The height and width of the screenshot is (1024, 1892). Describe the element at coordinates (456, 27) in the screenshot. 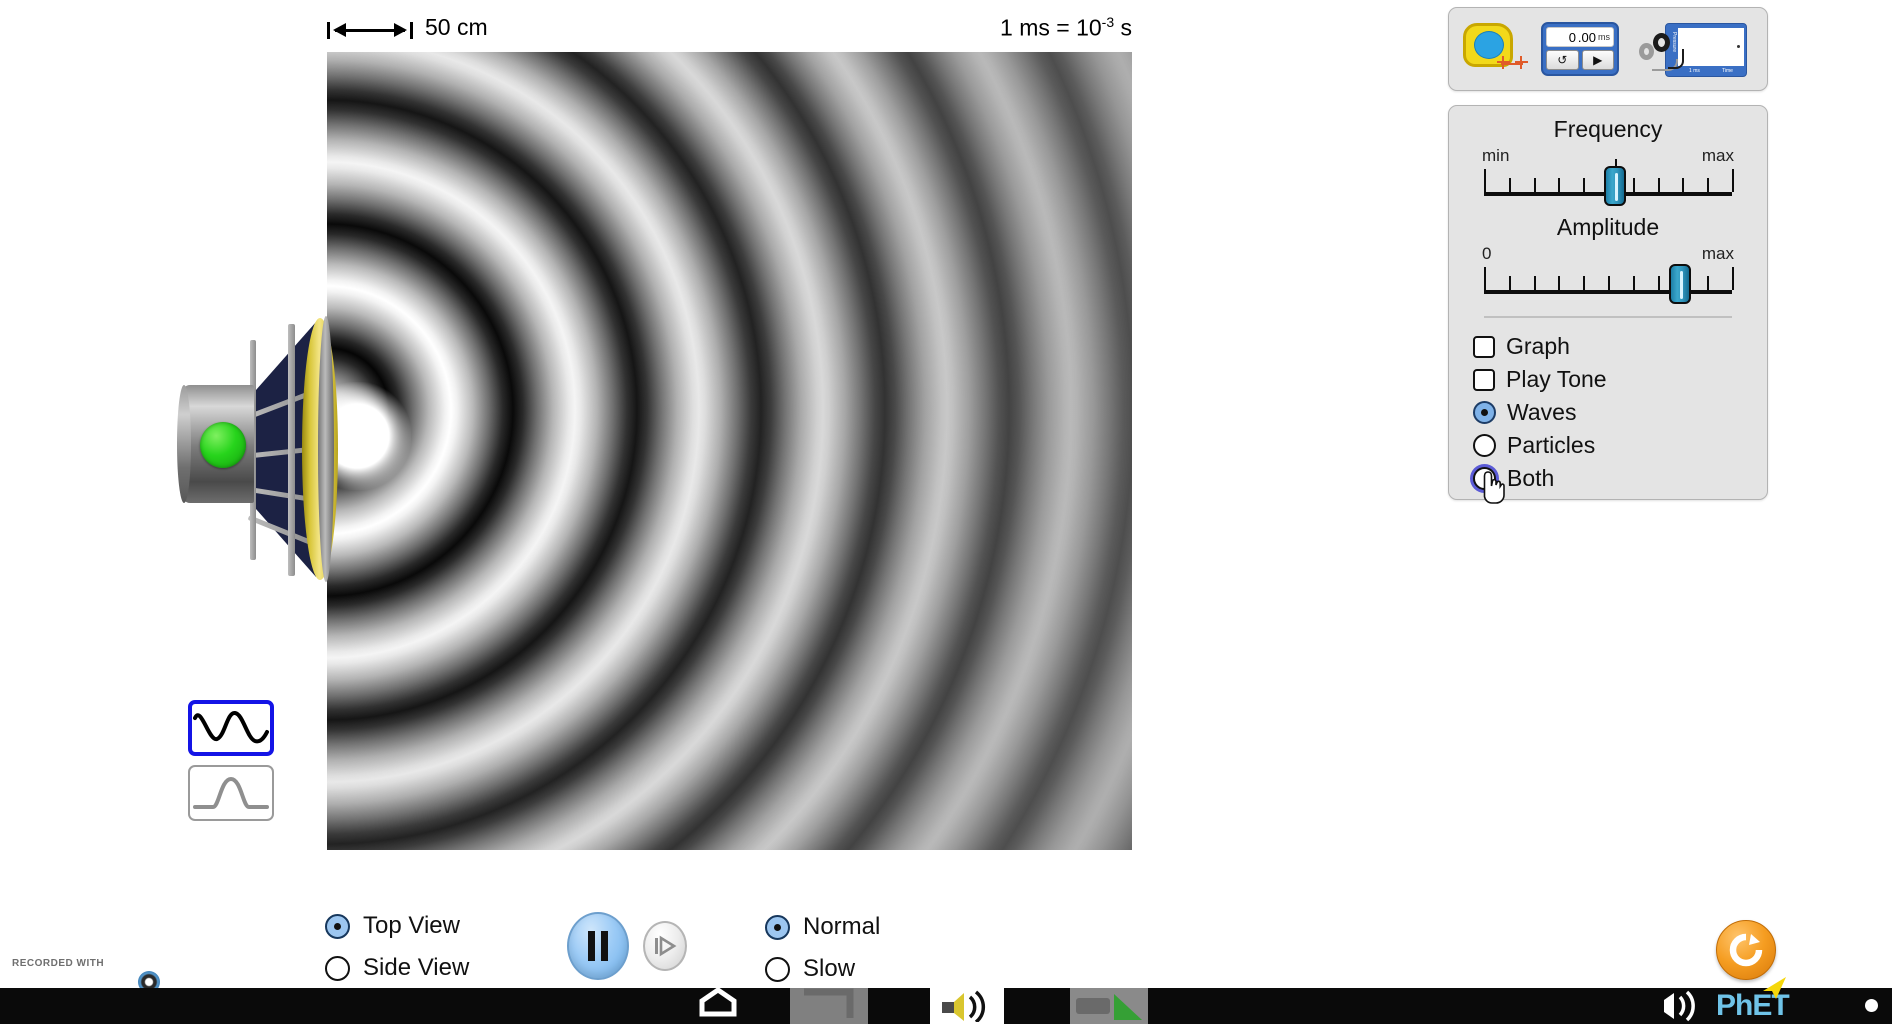

I see `scale-distance-label: 50 cm` at that location.